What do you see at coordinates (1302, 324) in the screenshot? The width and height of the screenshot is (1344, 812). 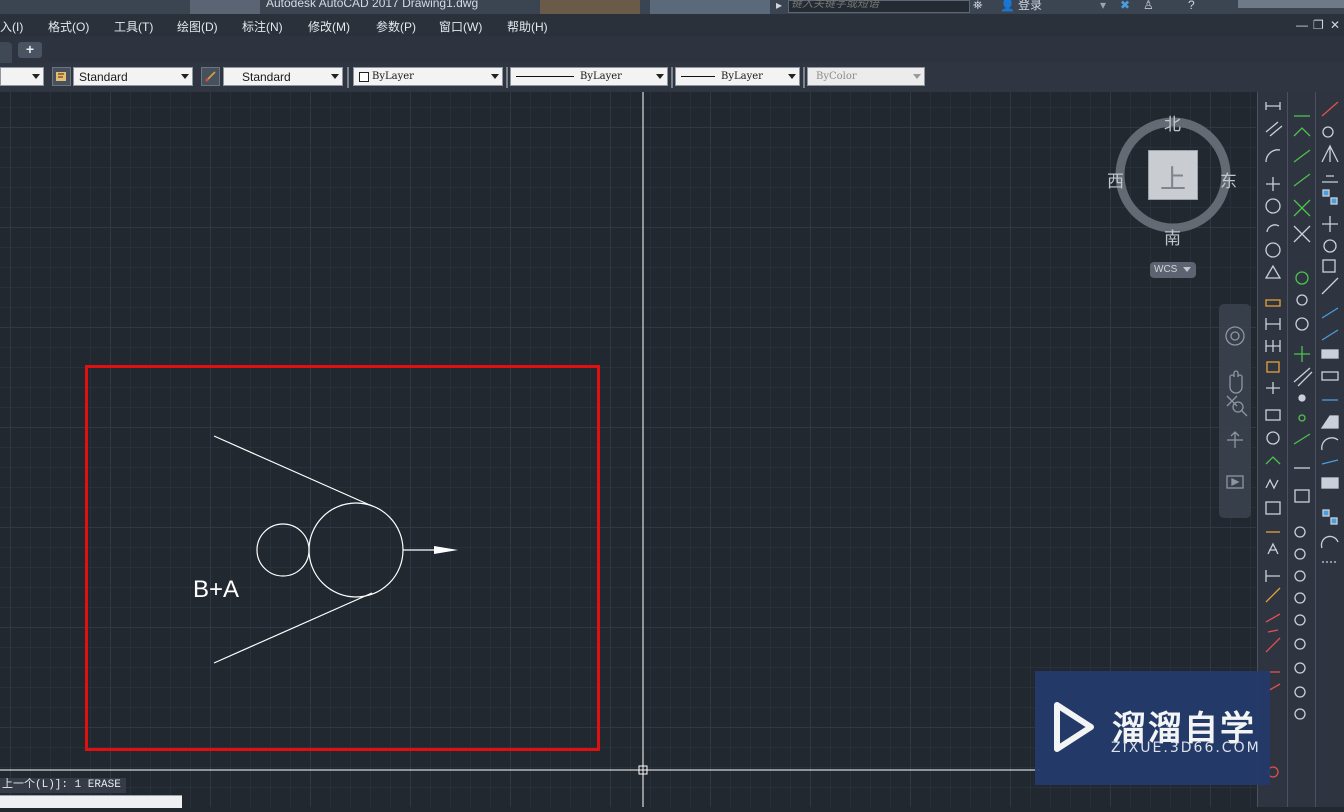 I see `tangent-icon` at bounding box center [1302, 324].